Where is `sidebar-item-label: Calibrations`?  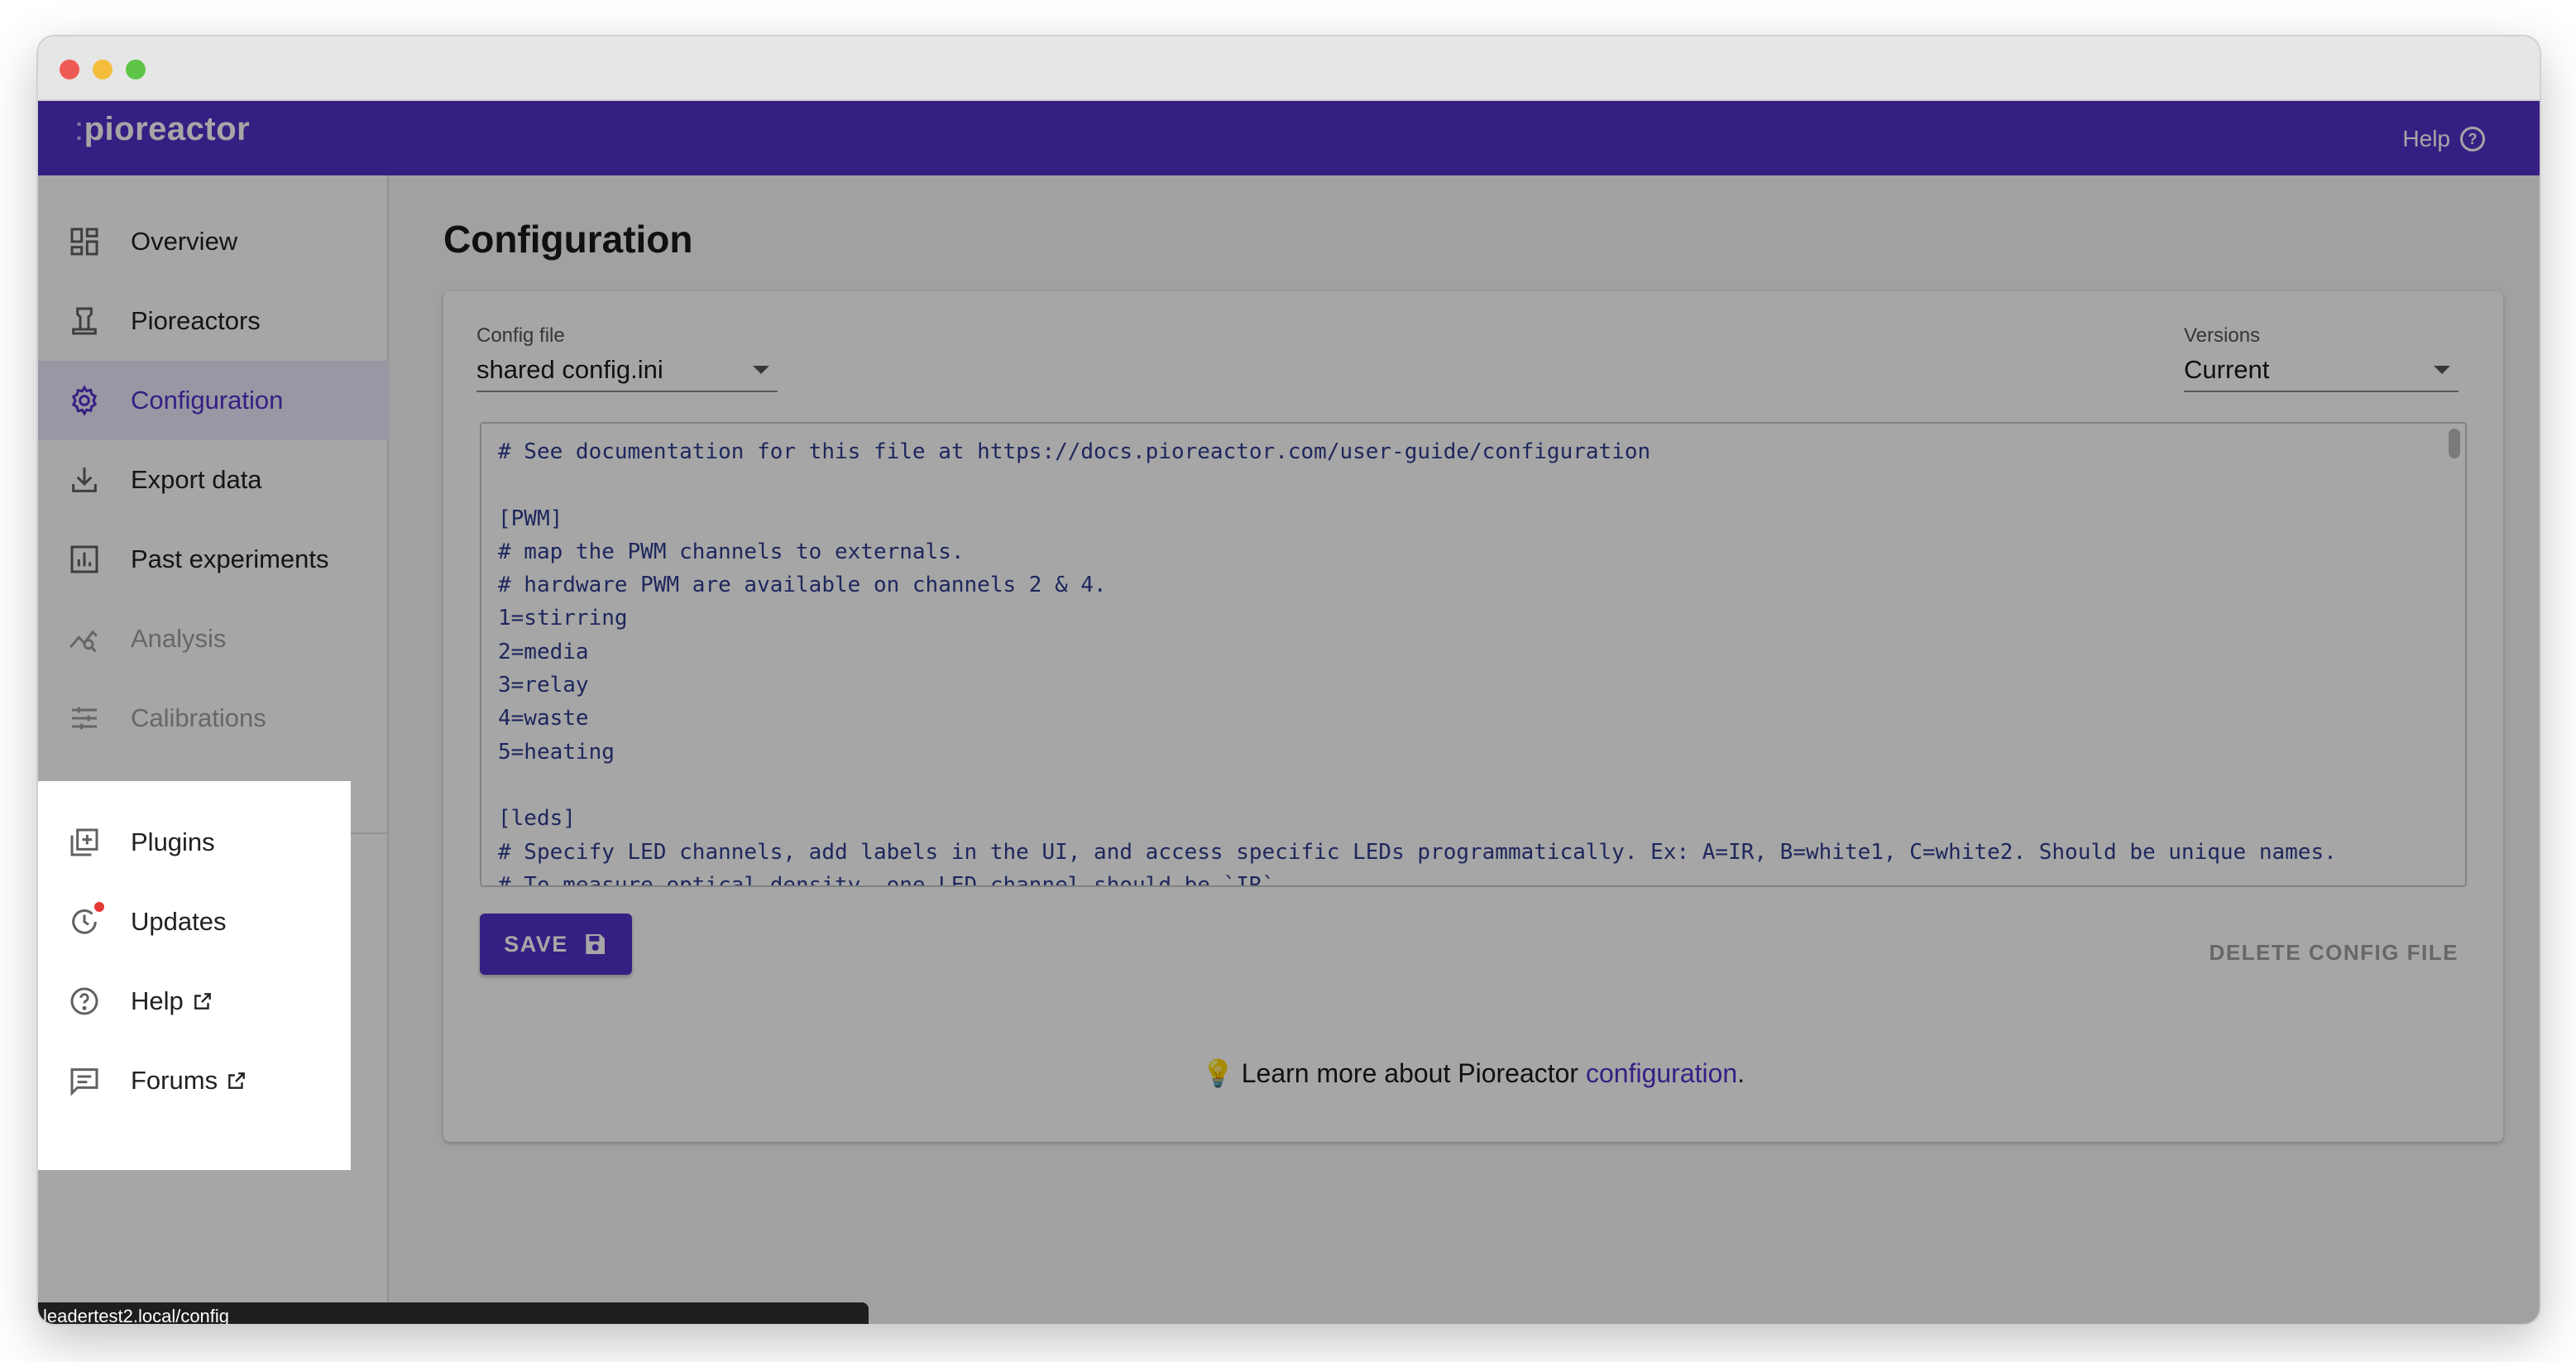
sidebar-item-label: Calibrations is located at coordinates (198, 717).